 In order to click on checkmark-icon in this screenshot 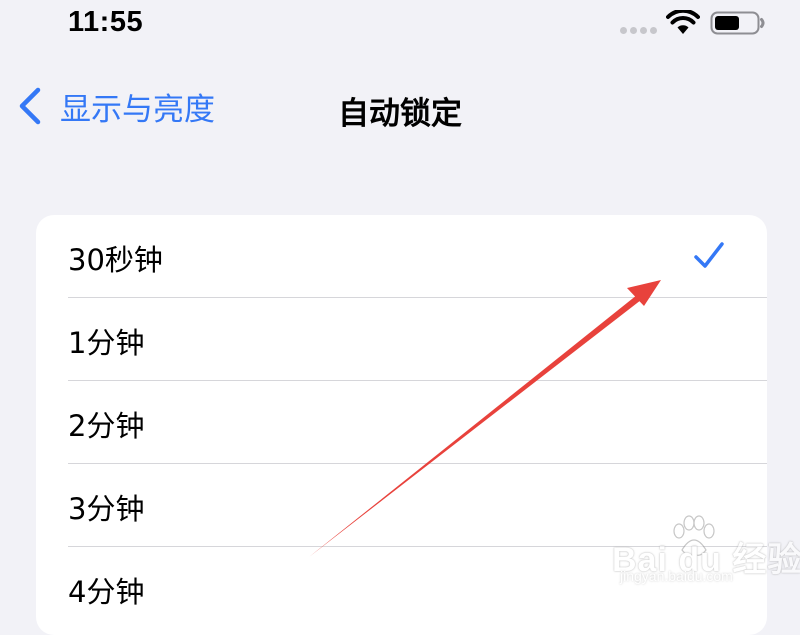, I will do `click(709, 255)`.